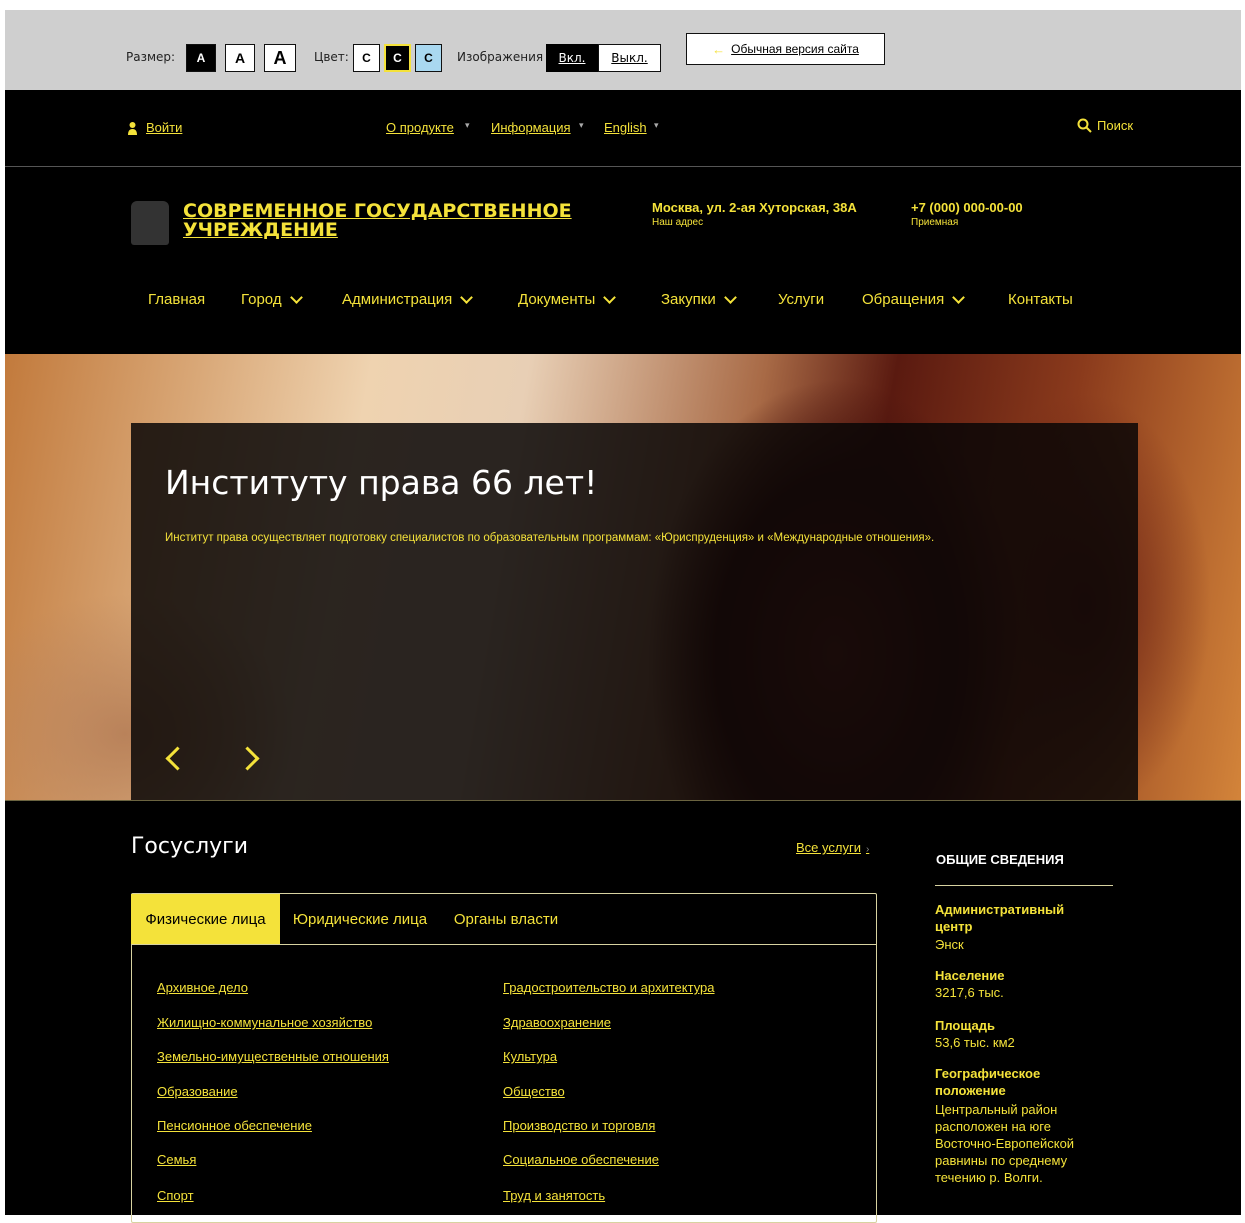 Image resolution: width=1245 pixels, height=1223 pixels. What do you see at coordinates (867, 849) in the screenshot?
I see `chevron-right-icon: ›` at bounding box center [867, 849].